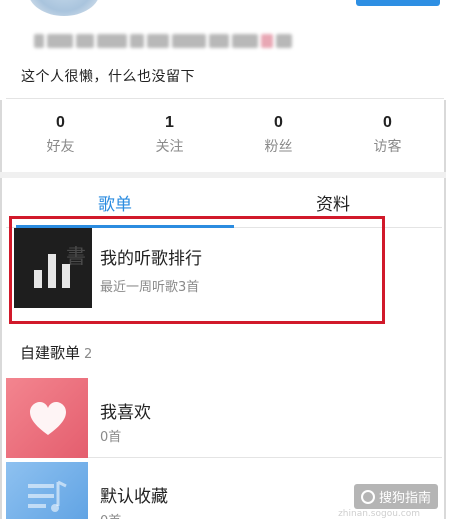 The height and width of the screenshot is (519, 450). What do you see at coordinates (367, 496) in the screenshot?
I see `sogou-logo-icon` at bounding box center [367, 496].